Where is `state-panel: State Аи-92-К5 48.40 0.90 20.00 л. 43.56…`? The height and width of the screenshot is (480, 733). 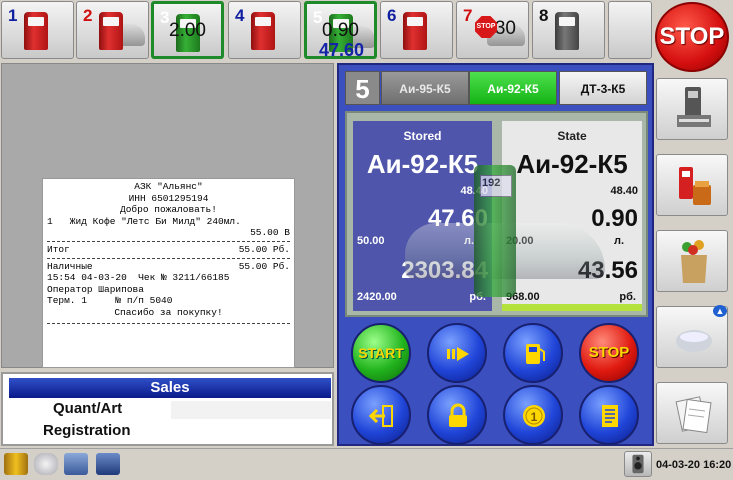 state-panel: State Аи-92-К5 48.40 0.90 20.00 л. 43.56… is located at coordinates (572, 216).